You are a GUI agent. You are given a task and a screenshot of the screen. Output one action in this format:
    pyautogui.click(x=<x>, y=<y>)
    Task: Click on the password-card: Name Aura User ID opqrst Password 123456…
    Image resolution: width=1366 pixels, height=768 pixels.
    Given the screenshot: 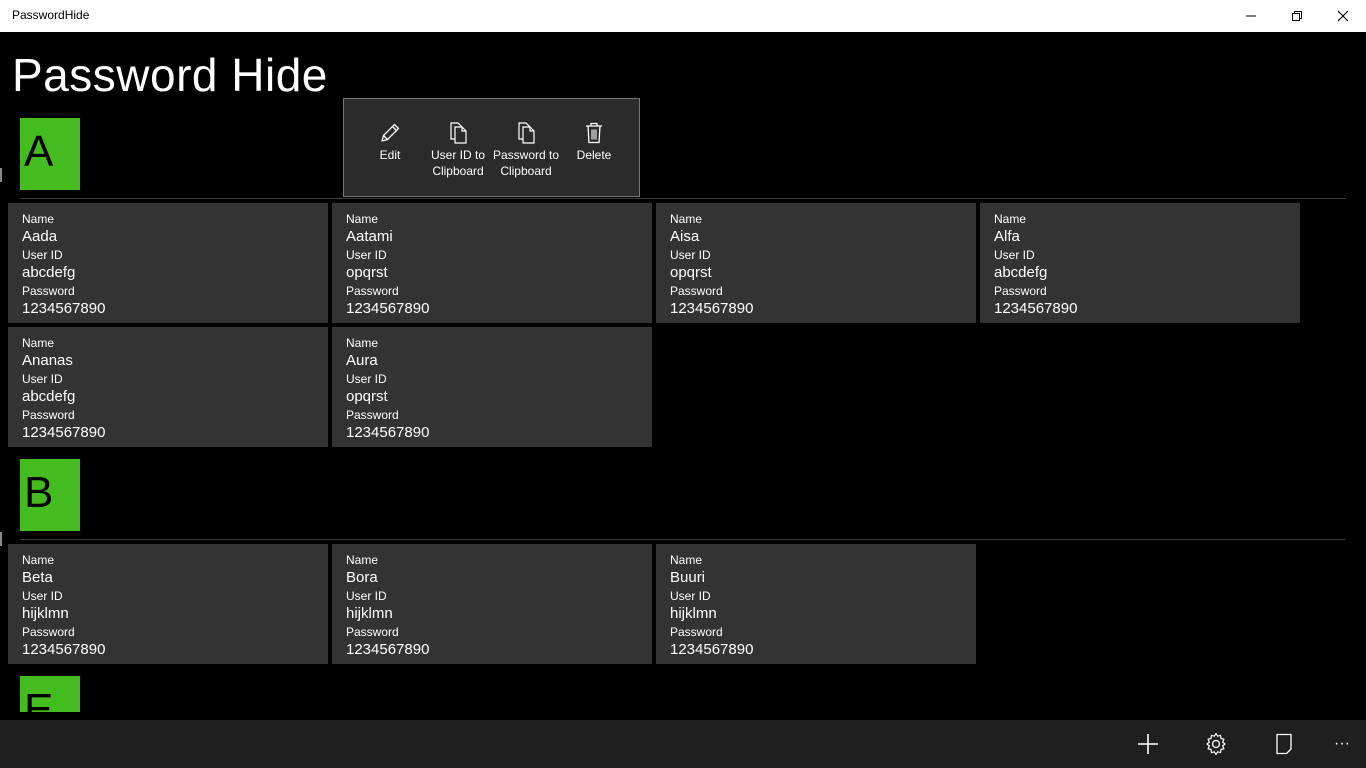 What is the action you would take?
    pyautogui.click(x=492, y=387)
    